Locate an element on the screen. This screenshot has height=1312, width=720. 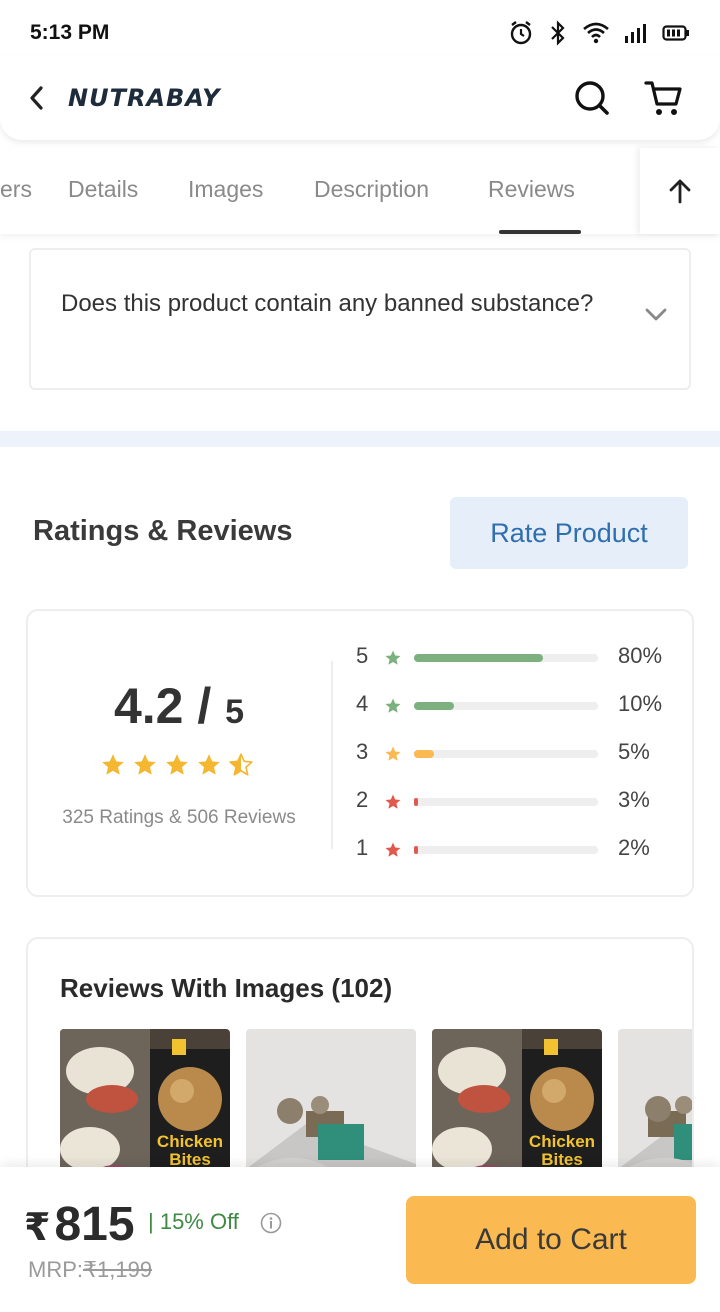
rating-percent: 3% is located at coordinates (634, 799).